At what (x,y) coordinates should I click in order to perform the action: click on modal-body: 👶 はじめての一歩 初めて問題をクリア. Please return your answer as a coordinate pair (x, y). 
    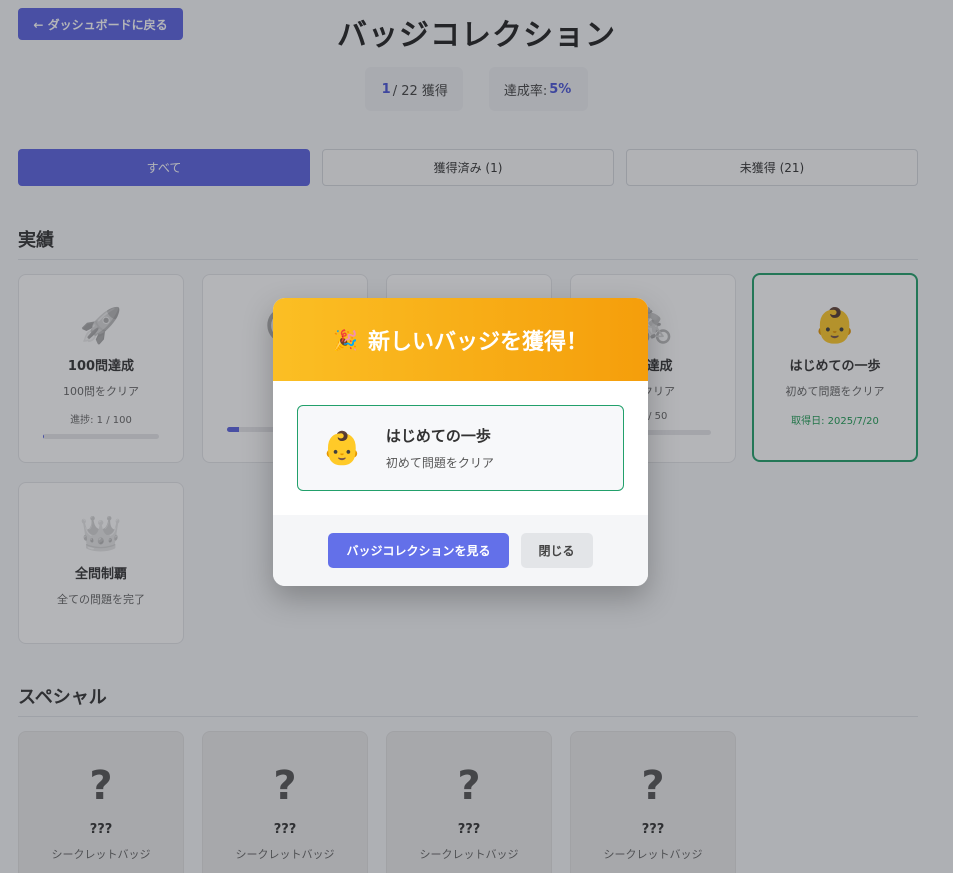
    Looking at the image, I should click on (460, 448).